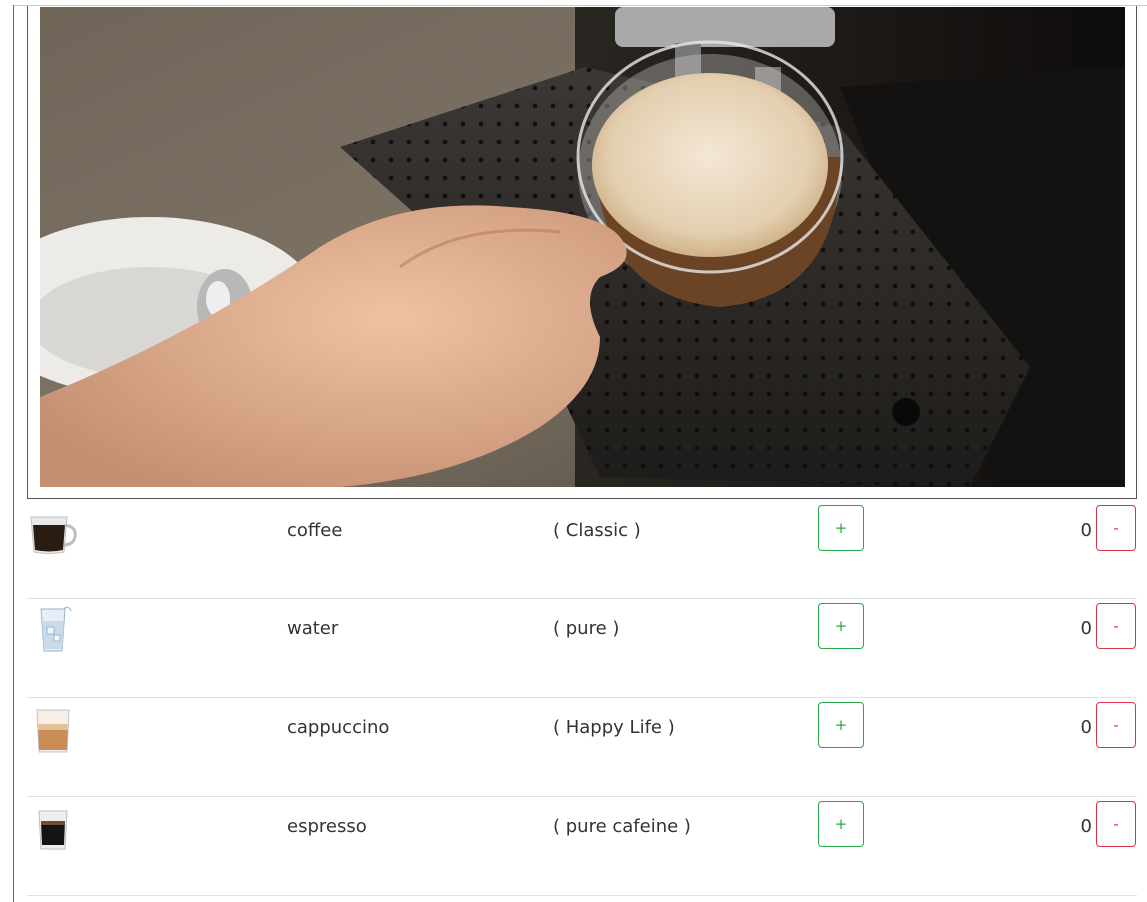  What do you see at coordinates (53, 533) in the screenshot?
I see `coffee-mug-icon` at bounding box center [53, 533].